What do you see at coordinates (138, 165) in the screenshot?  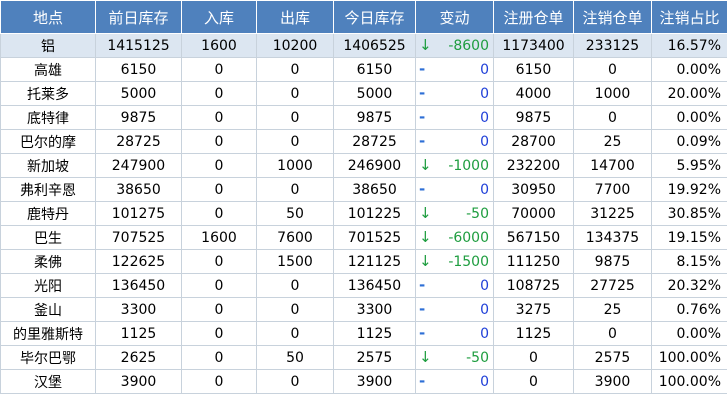 I see `cell-prev-stock: 247900` at bounding box center [138, 165].